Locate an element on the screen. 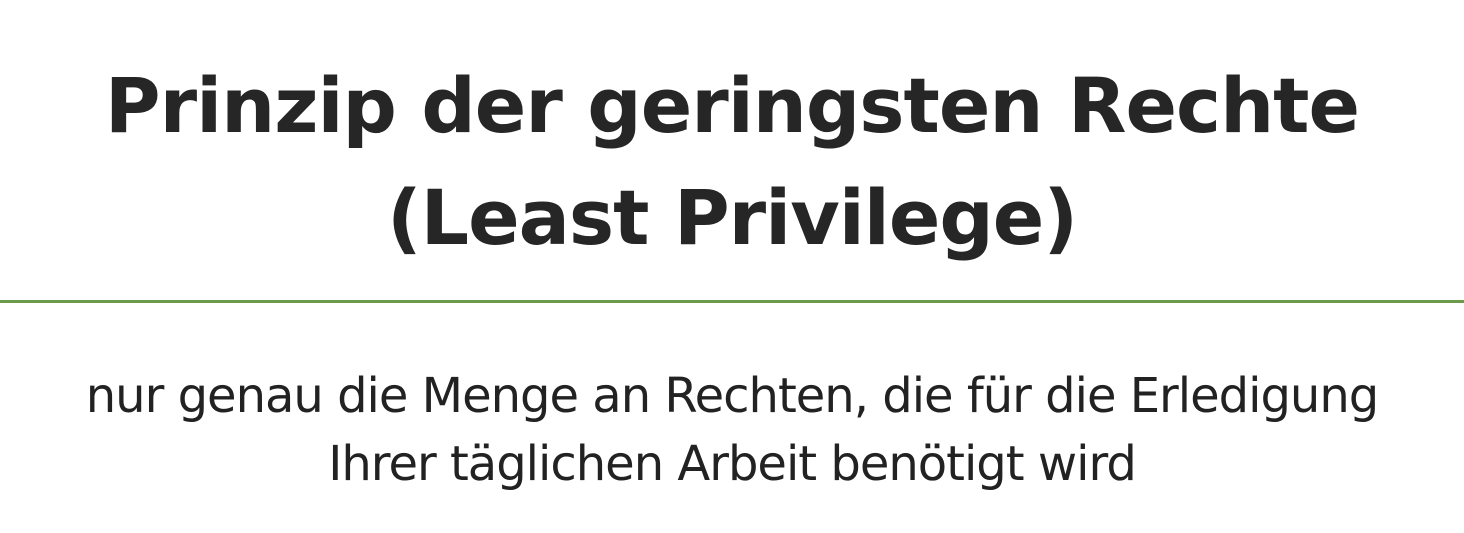  slide-title-line-2: (Least Privilege) is located at coordinates (732, 217).